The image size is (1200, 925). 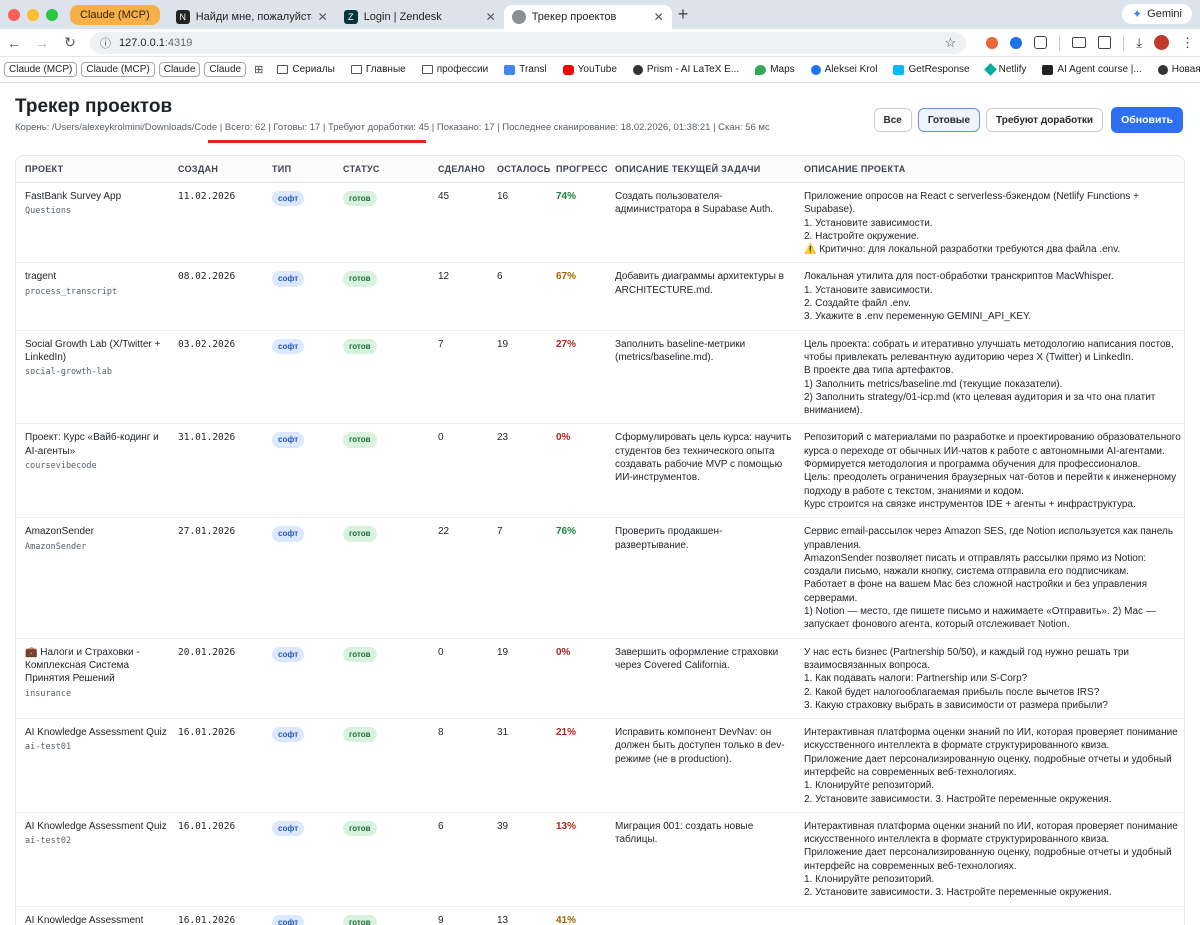 What do you see at coordinates (97, 919) in the screenshot?
I see `project-name: AI Knowledge Assessment` at bounding box center [97, 919].